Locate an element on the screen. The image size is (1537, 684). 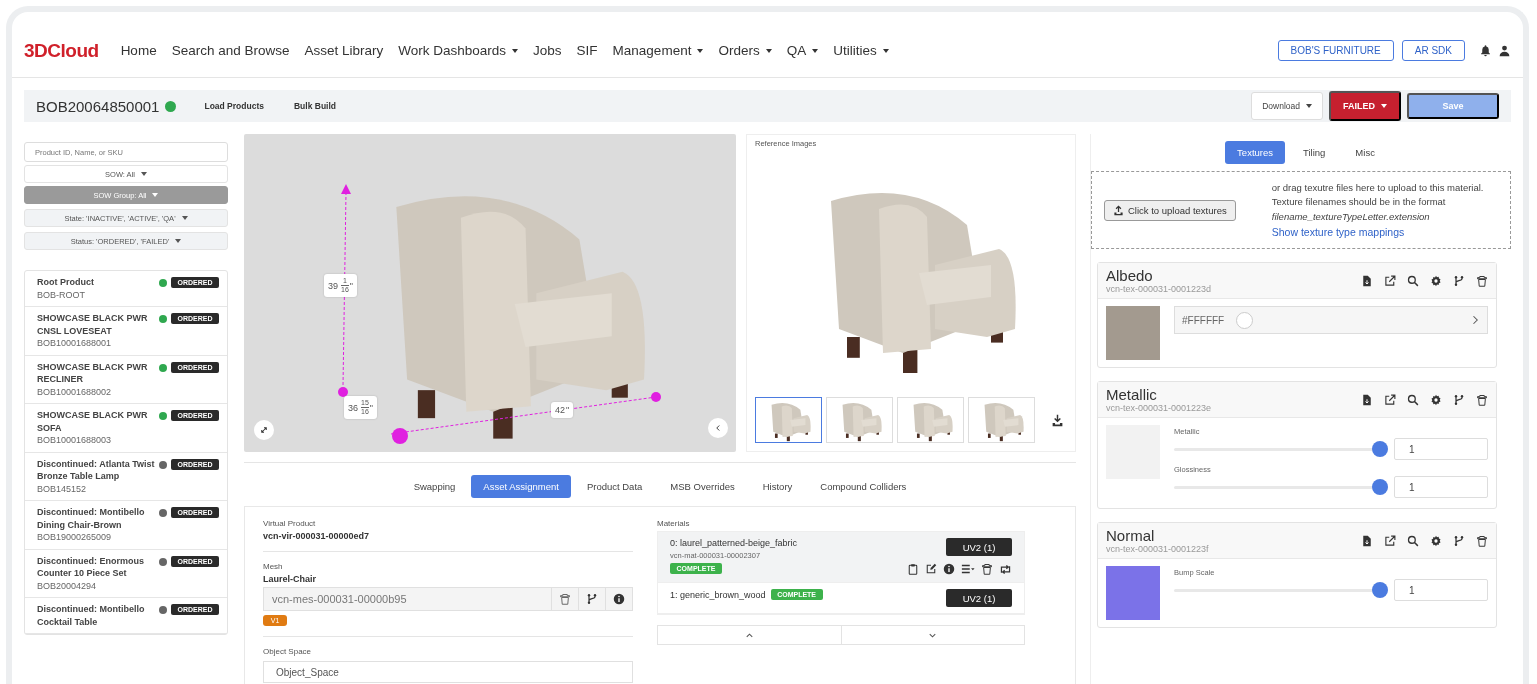
measurement-label: 42" is located at coordinates (562, 410).